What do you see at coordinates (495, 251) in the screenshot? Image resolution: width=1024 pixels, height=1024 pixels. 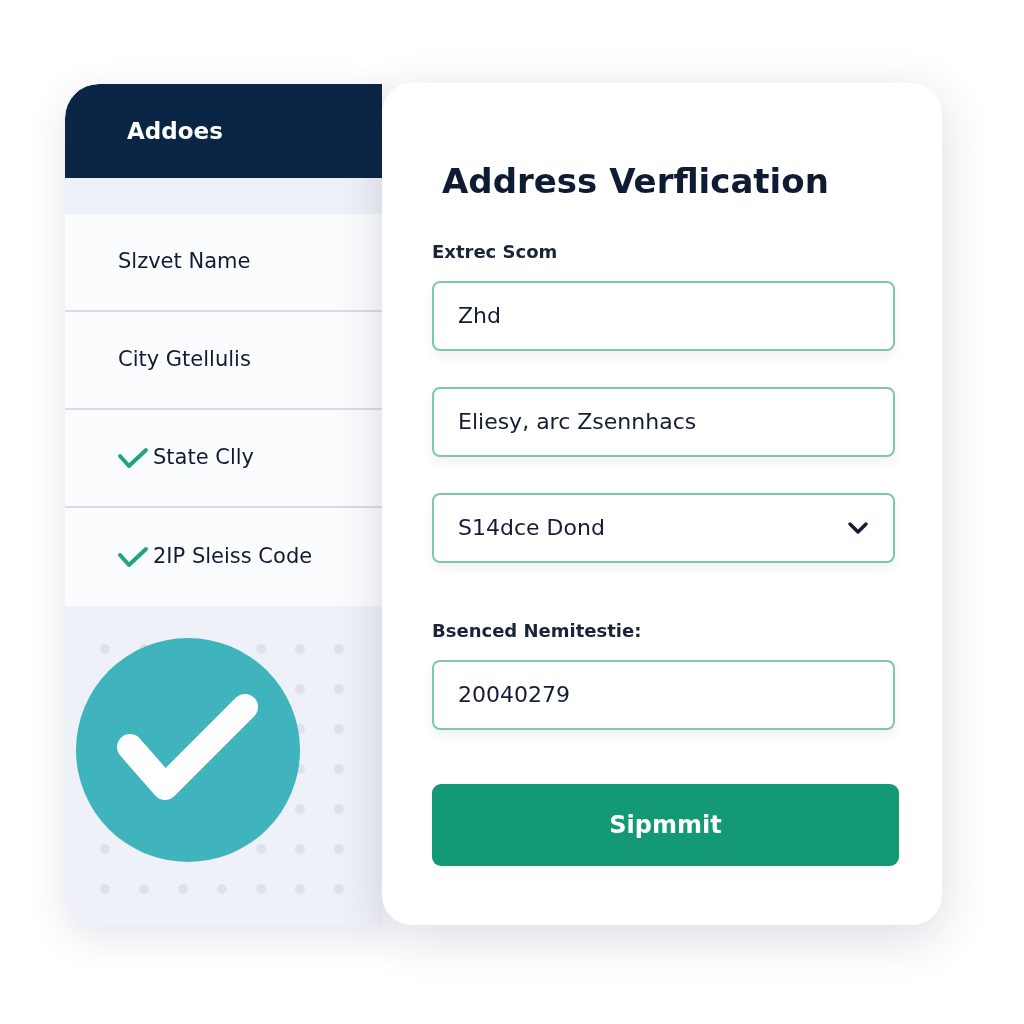 I see `field-label: Extrec Scom` at bounding box center [495, 251].